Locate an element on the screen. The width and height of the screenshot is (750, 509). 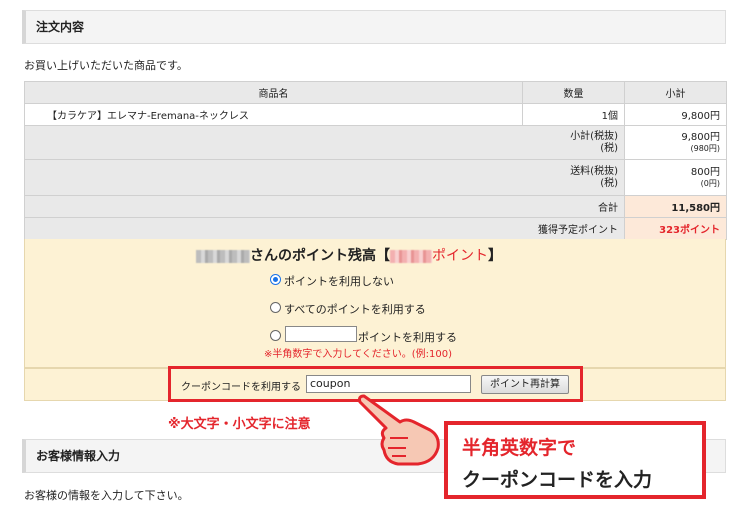
shipping-value: 800円 is located at coordinates (705, 172).